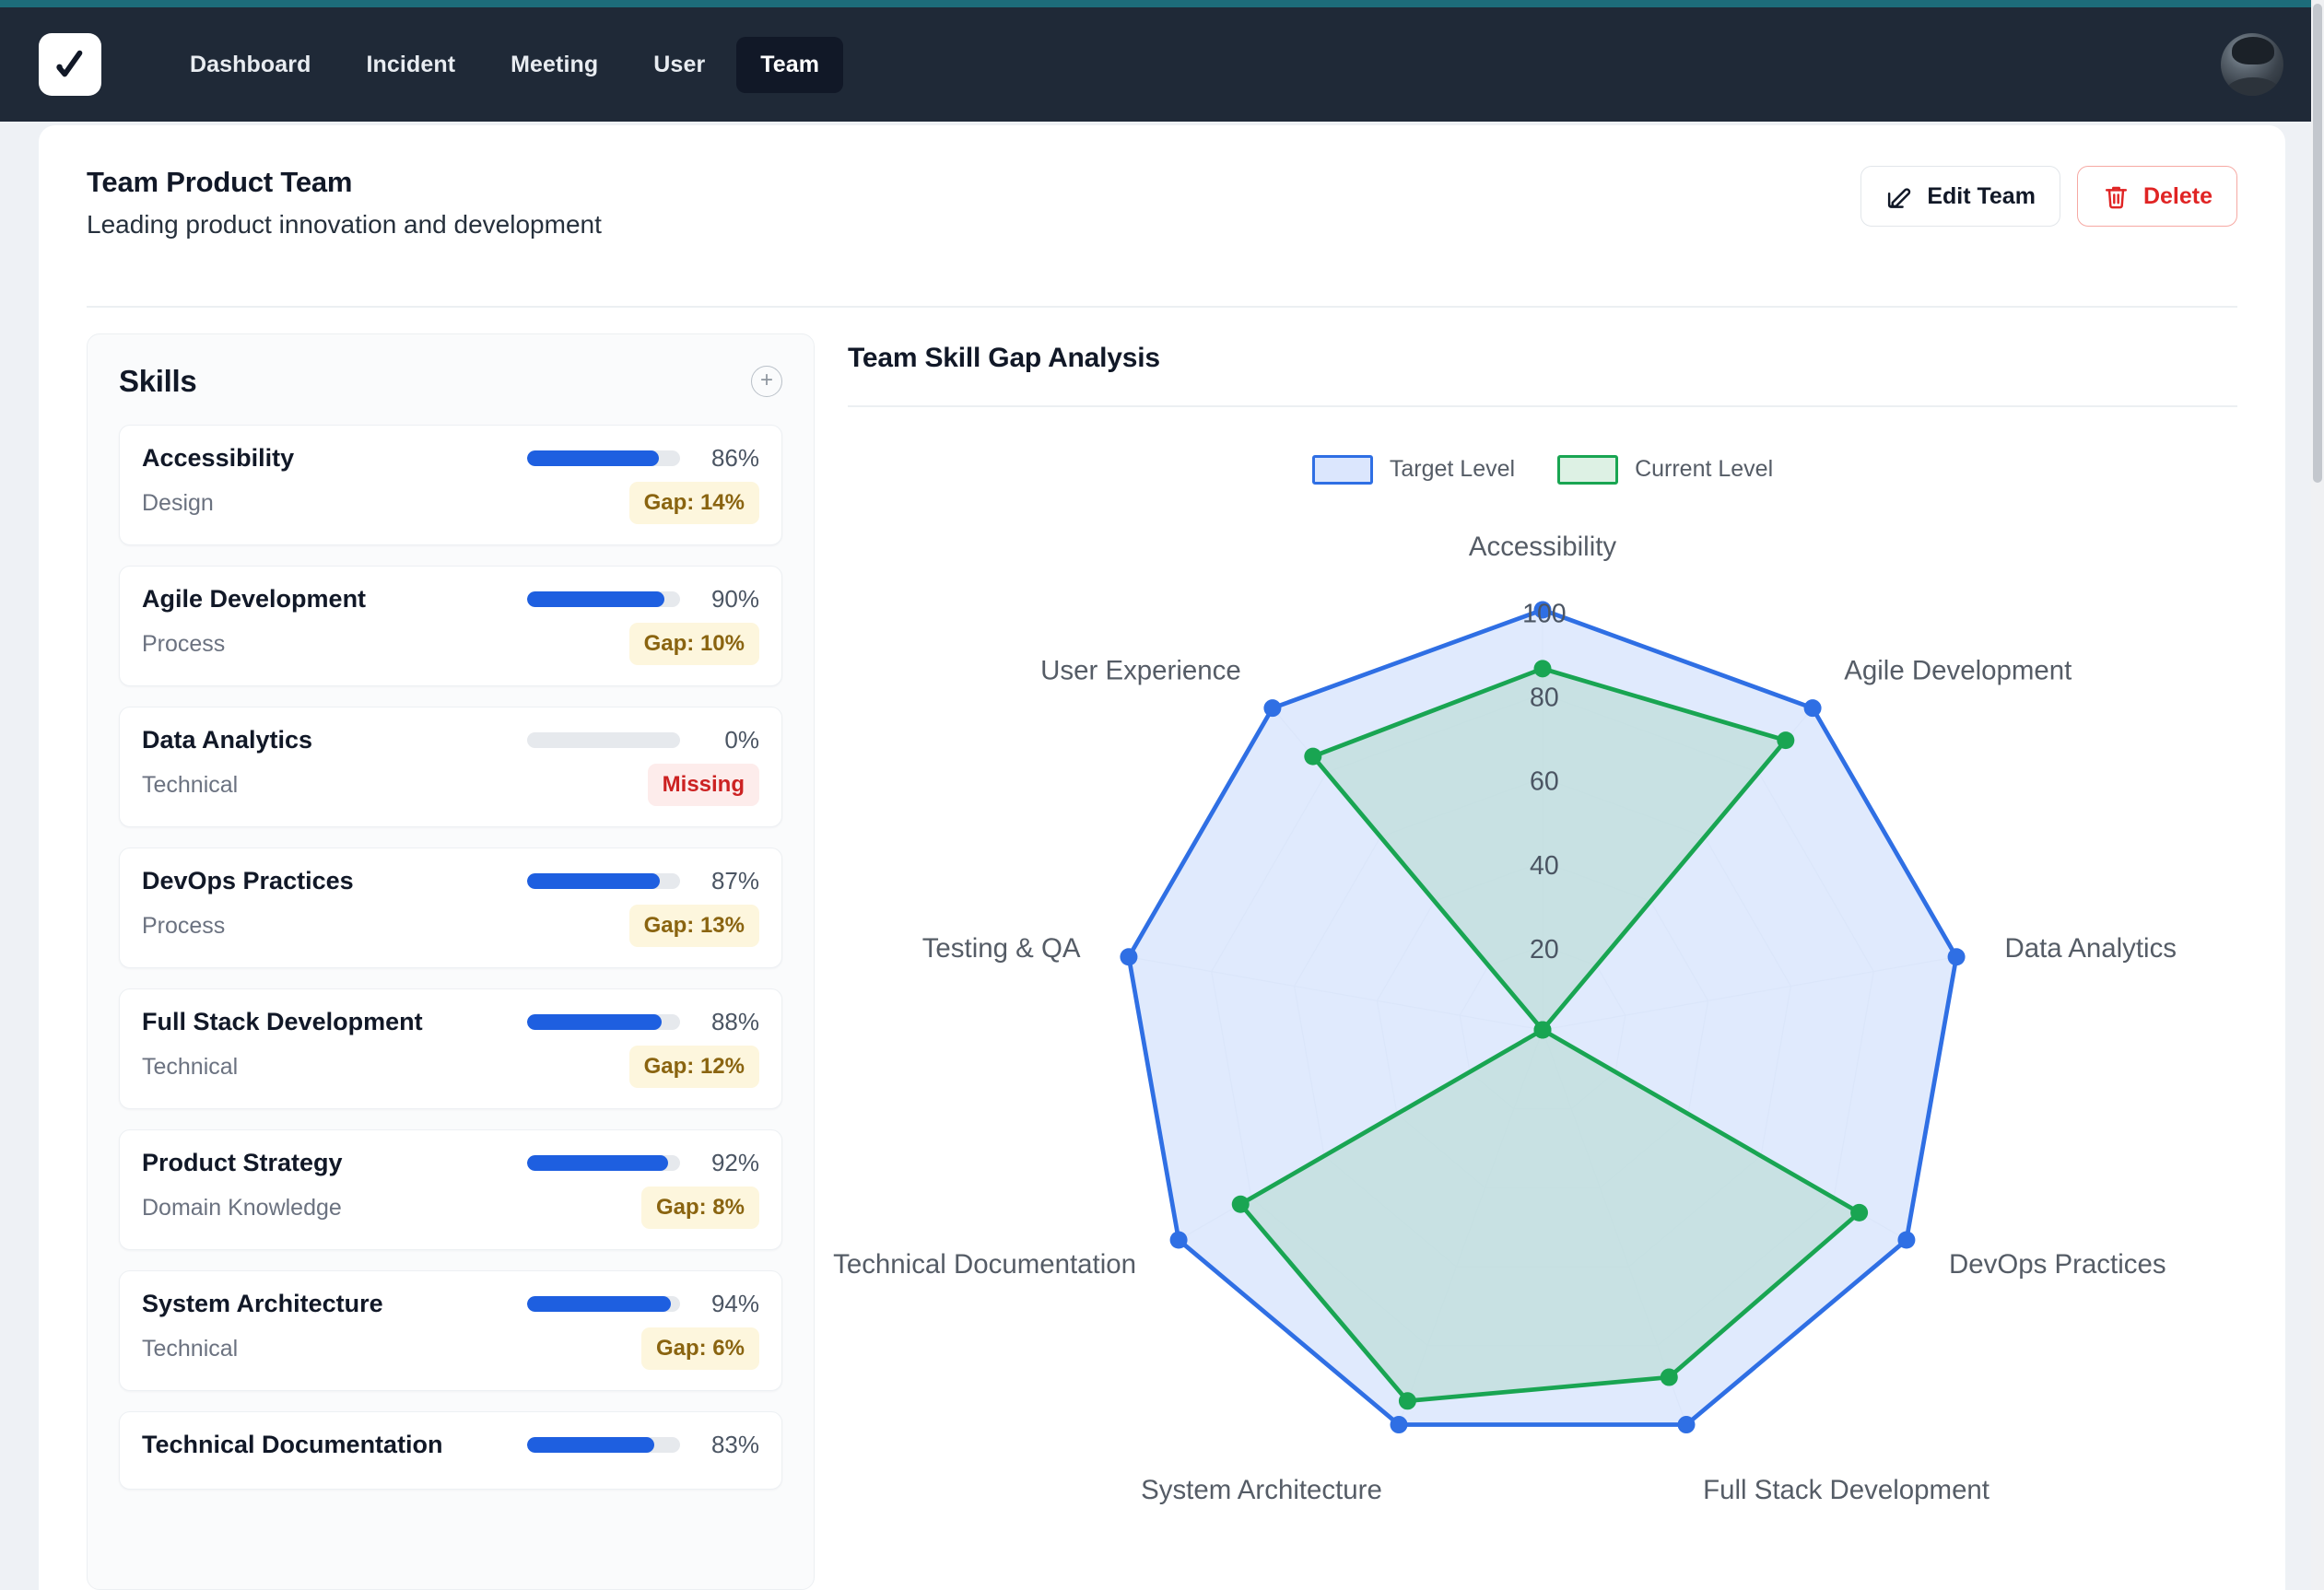 This screenshot has width=2324, height=1590. I want to click on top-accent-strip, so click(1162, 3).